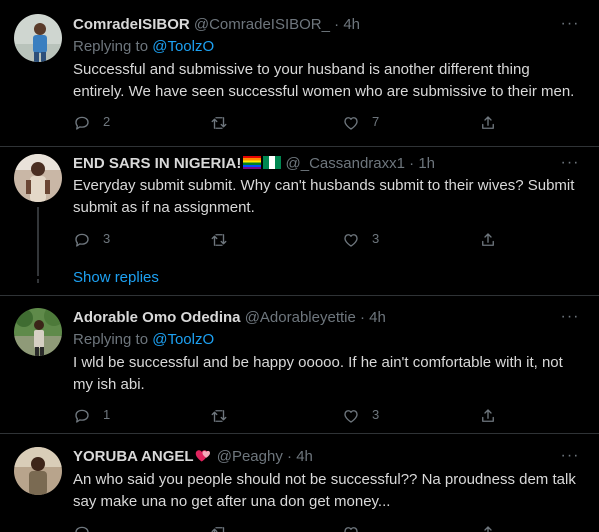  Describe the element at coordinates (288, 239) in the screenshot. I see `tweet-actions: 3 3` at that location.